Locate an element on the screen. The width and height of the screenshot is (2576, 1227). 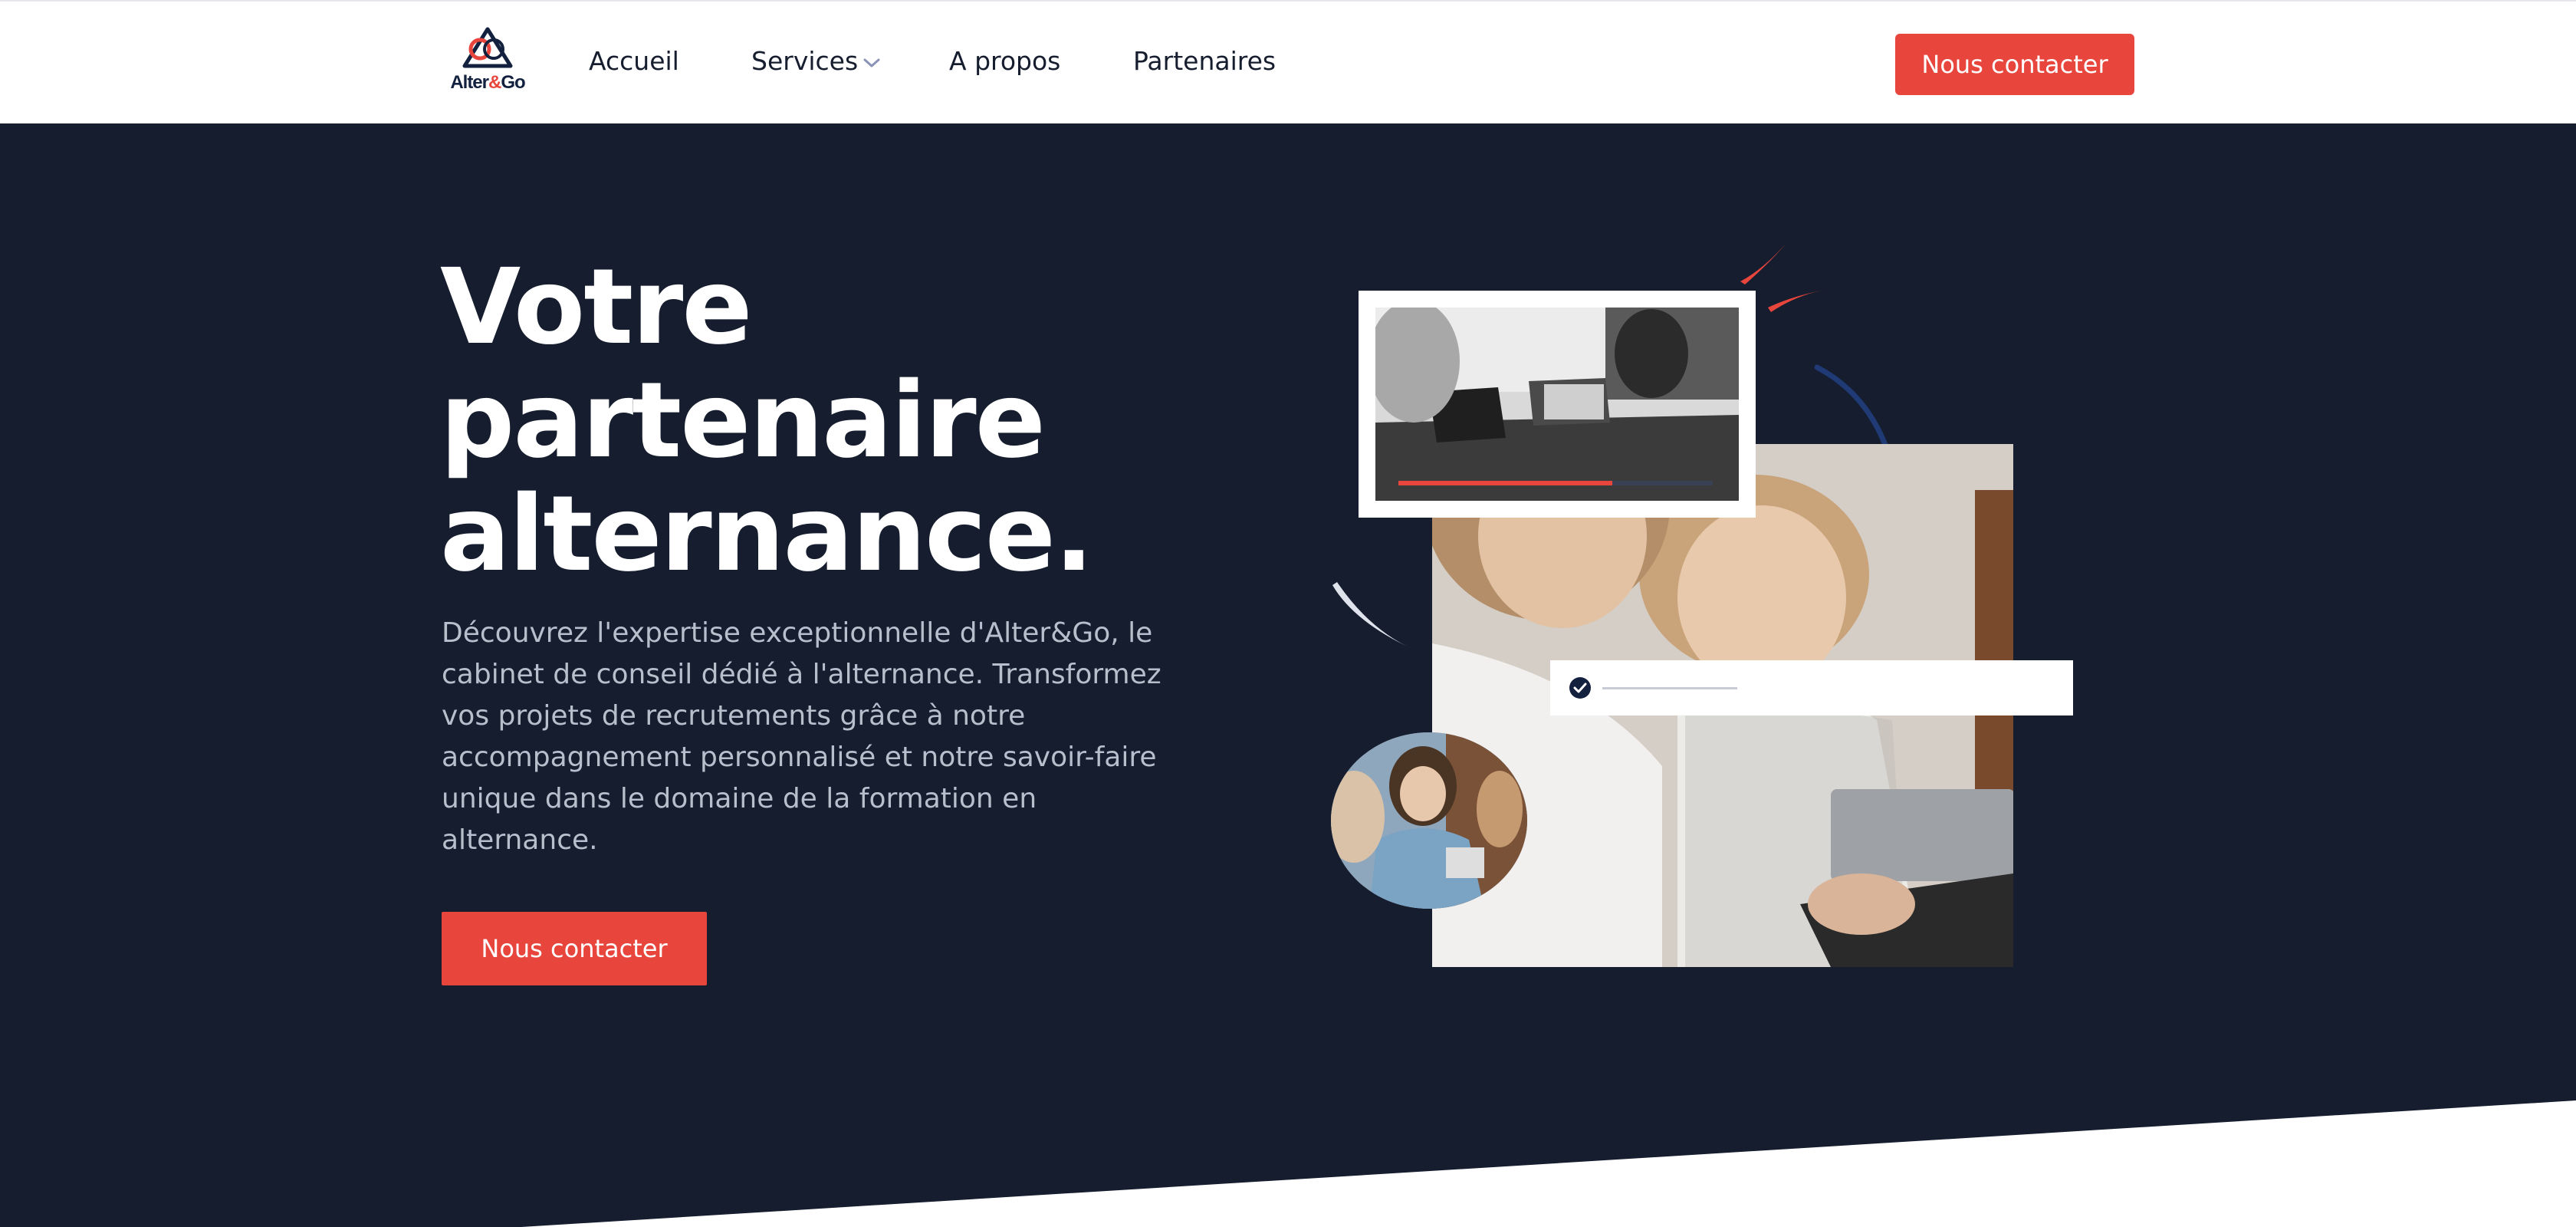
team-circle-photo is located at coordinates (1429, 820).